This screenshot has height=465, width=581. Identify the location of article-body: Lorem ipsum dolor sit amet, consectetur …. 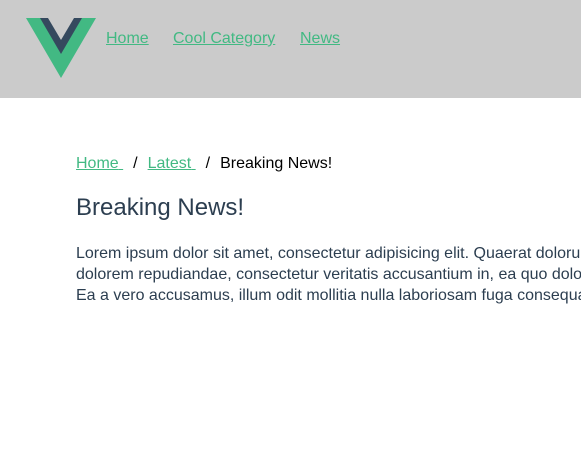
(328, 274).